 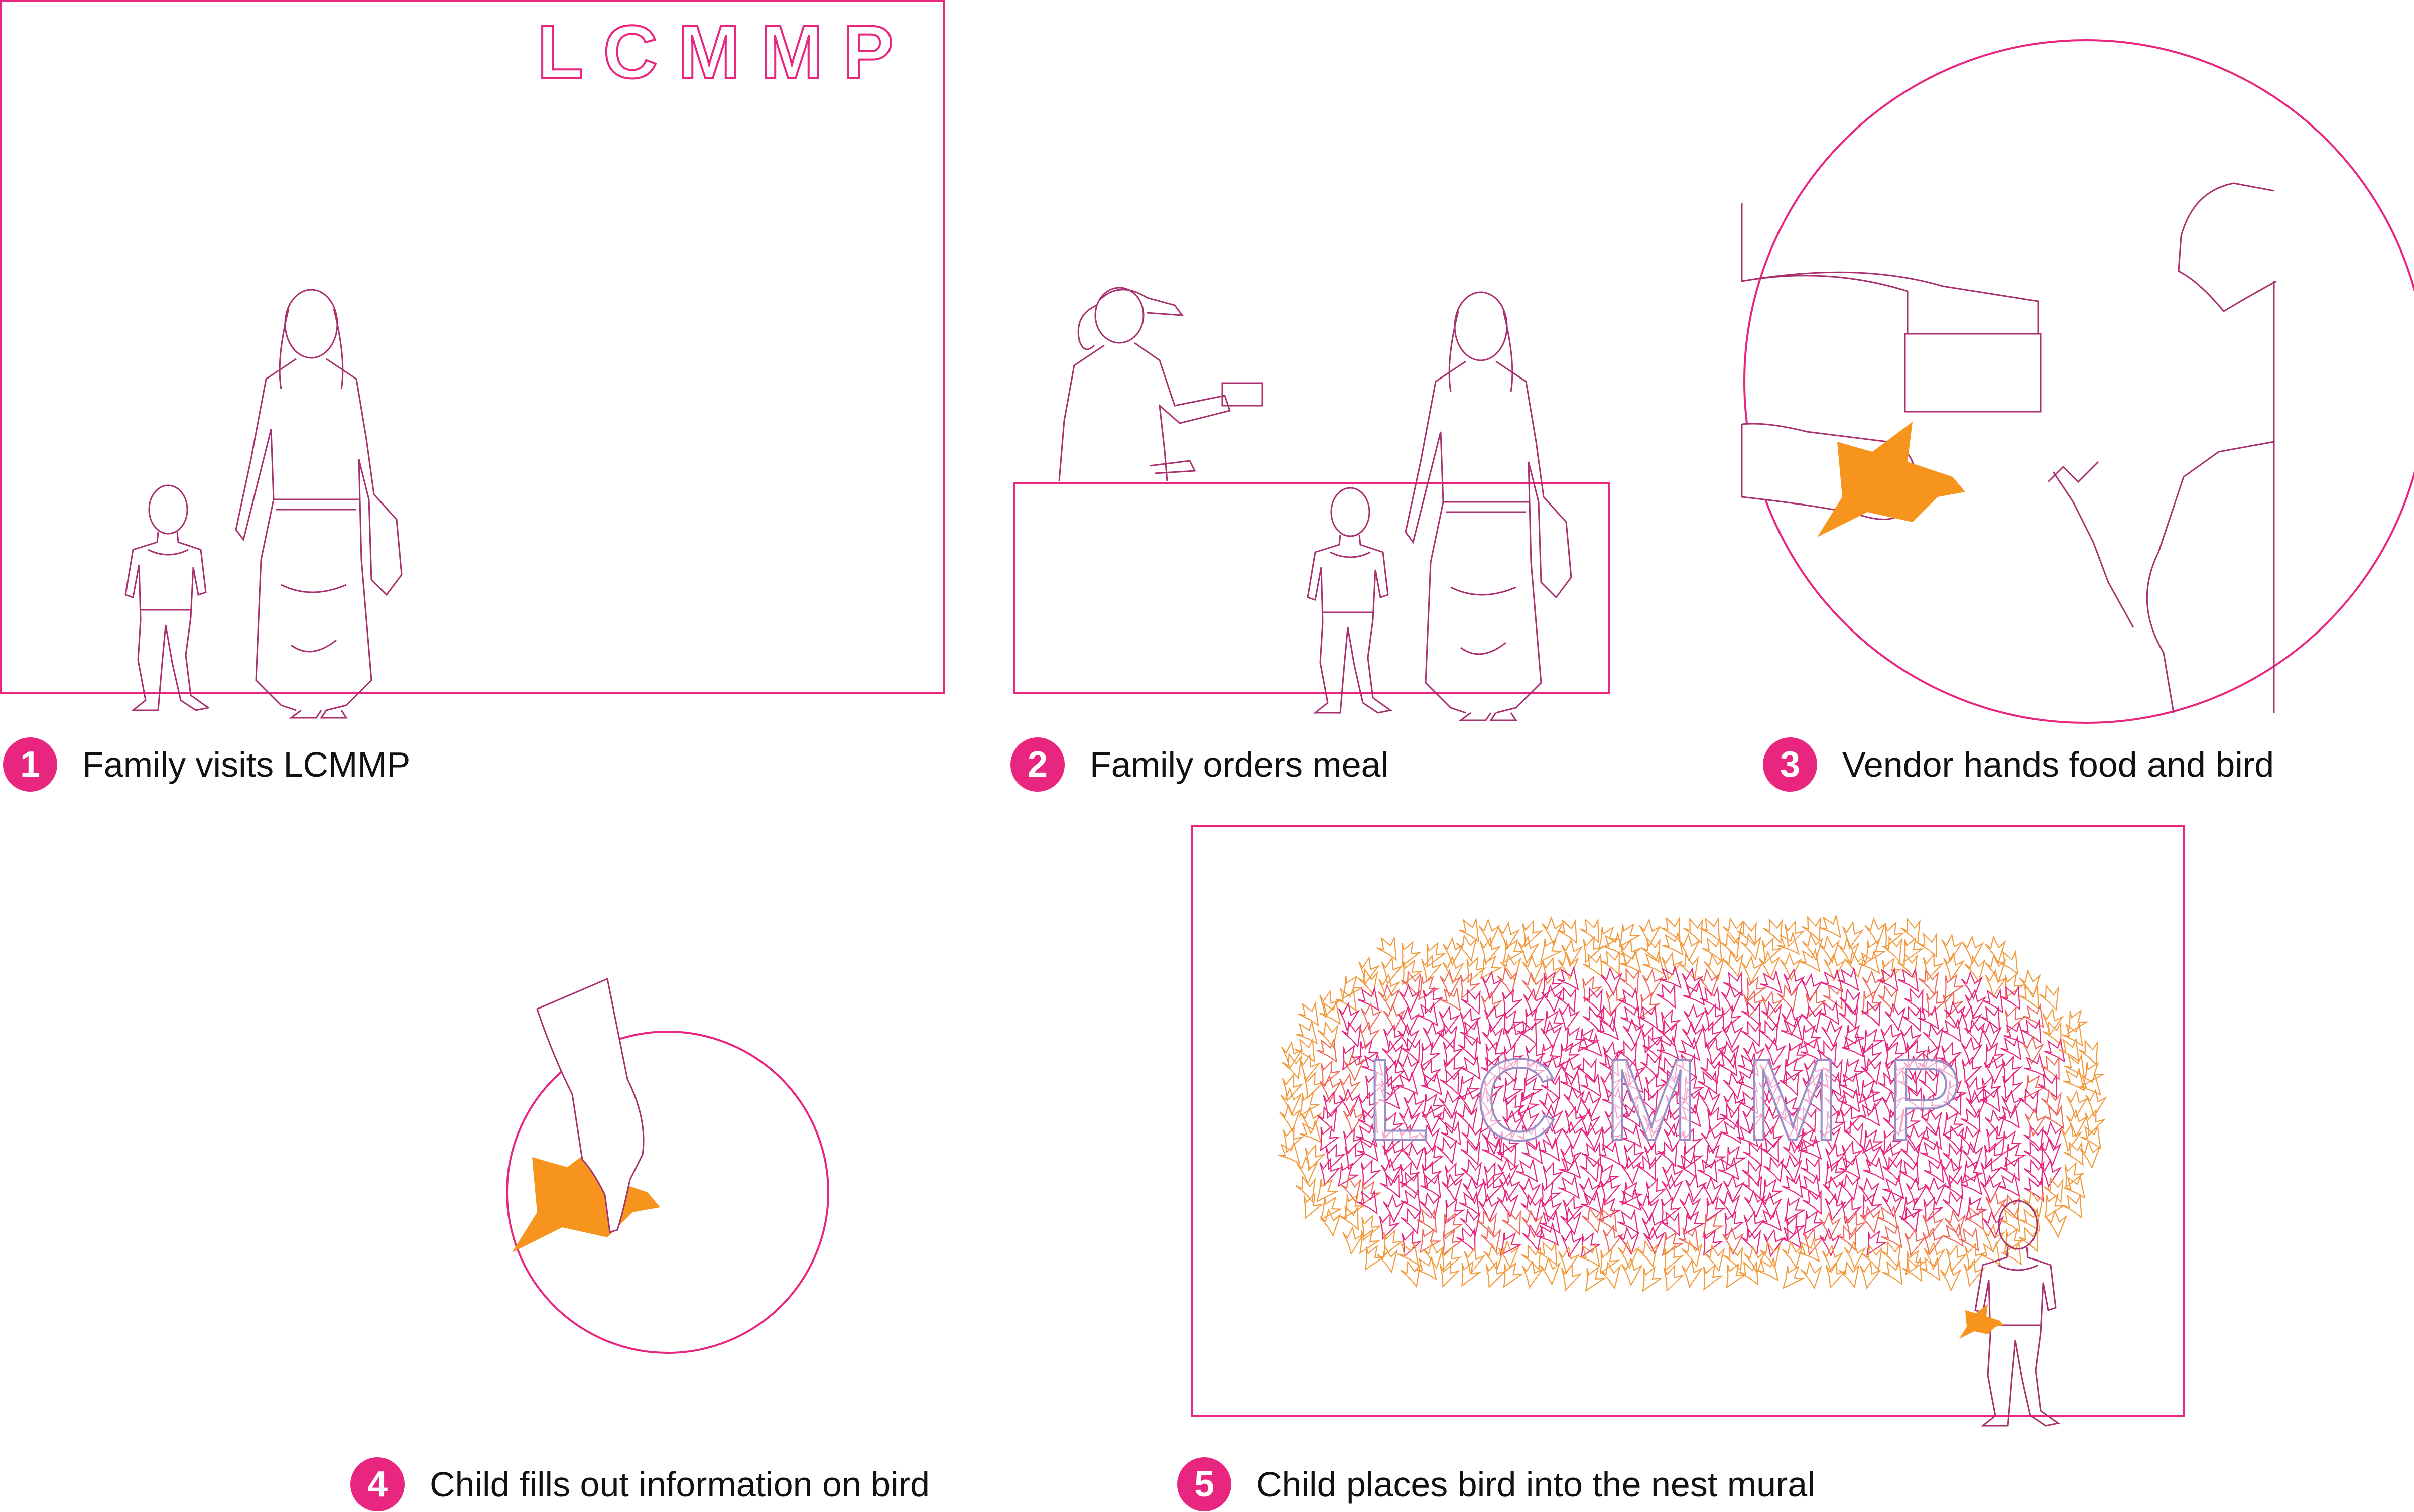 I want to click on step-number-badge: 1, so click(x=30, y=764).